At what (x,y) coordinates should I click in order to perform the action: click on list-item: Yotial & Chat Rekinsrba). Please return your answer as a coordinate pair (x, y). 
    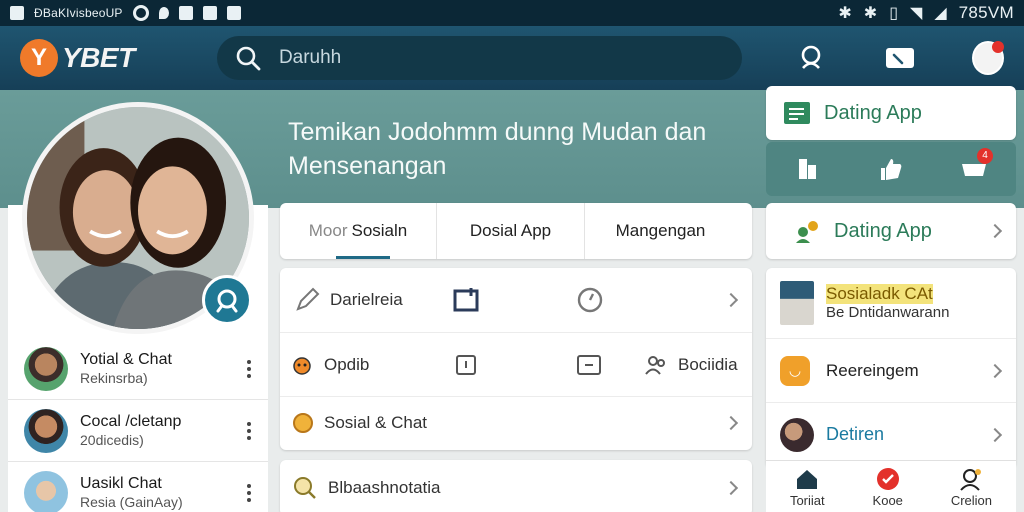
    Looking at the image, I should click on (138, 369).